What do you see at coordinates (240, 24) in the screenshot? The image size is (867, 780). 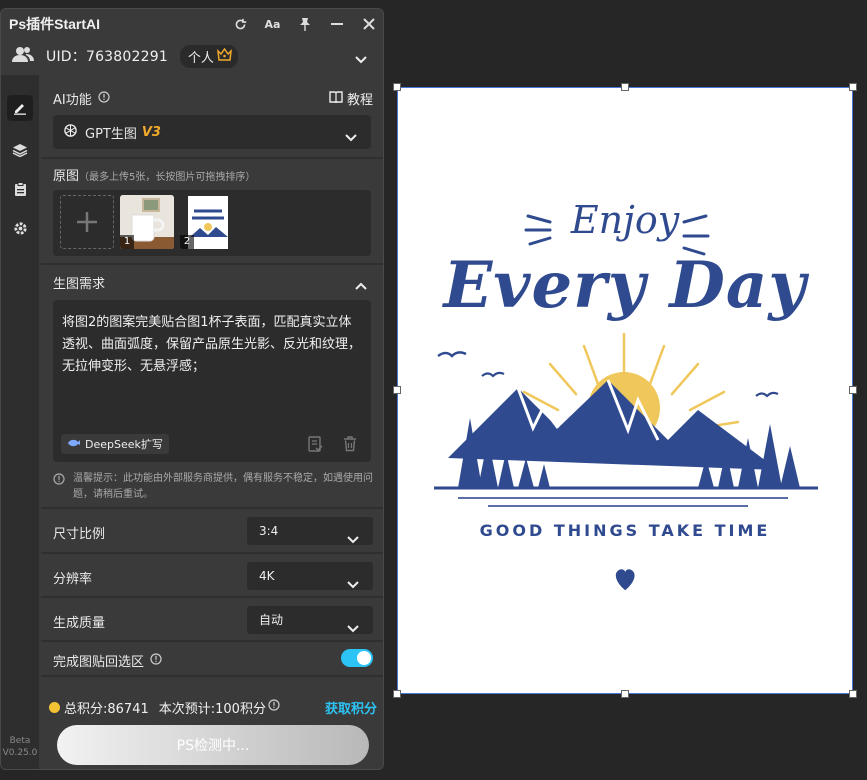 I see `refresh-icon` at bounding box center [240, 24].